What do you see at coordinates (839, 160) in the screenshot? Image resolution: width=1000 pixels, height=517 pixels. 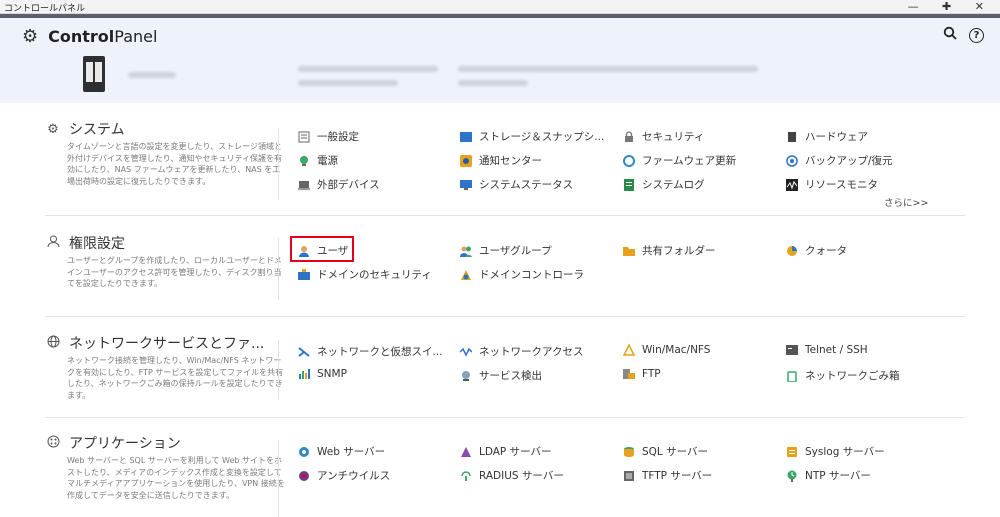 I see `item-backup-restore: バックアップ/復元` at bounding box center [839, 160].